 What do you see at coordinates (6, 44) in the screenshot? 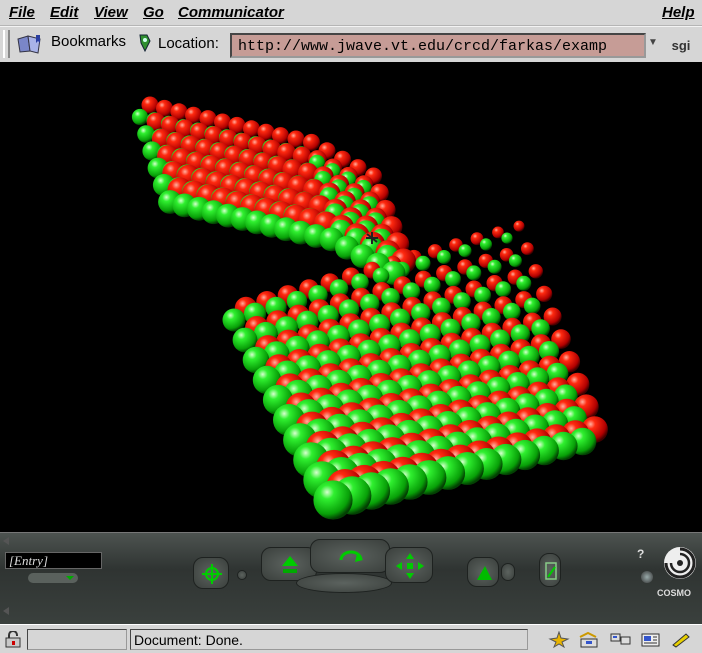
I see `toolbar-grip` at bounding box center [6, 44].